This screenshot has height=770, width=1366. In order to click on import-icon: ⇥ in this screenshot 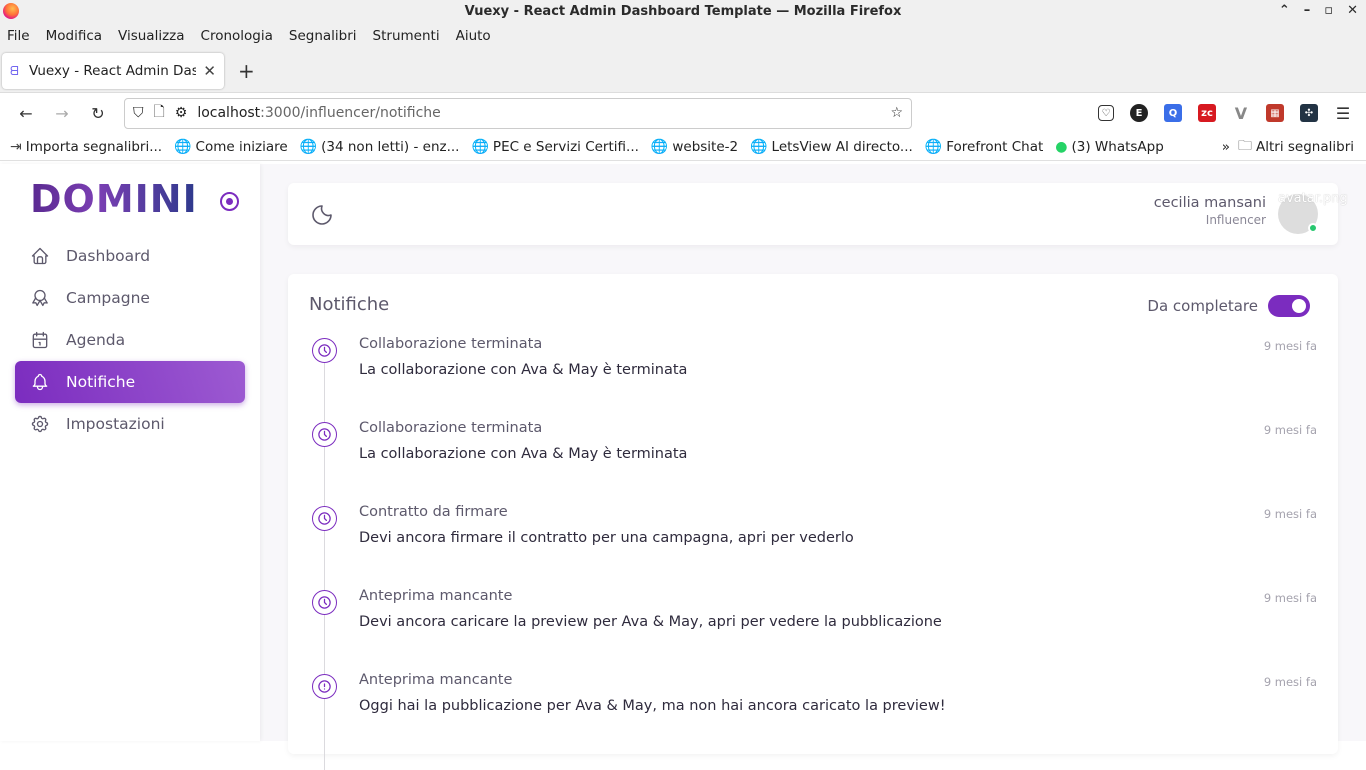, I will do `click(16, 146)`.